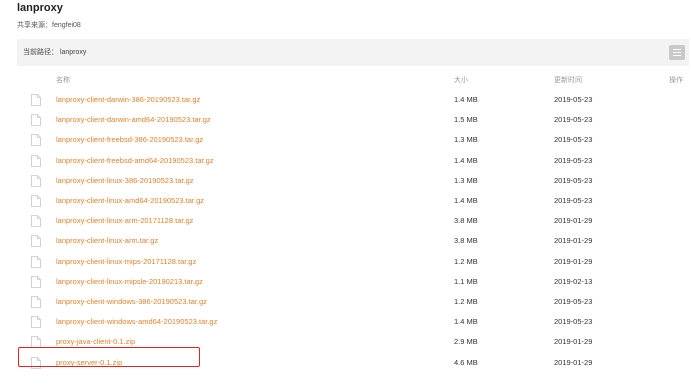 This screenshot has height=392, width=691. What do you see at coordinates (676, 80) in the screenshot?
I see `column-header-action: 操作` at bounding box center [676, 80].